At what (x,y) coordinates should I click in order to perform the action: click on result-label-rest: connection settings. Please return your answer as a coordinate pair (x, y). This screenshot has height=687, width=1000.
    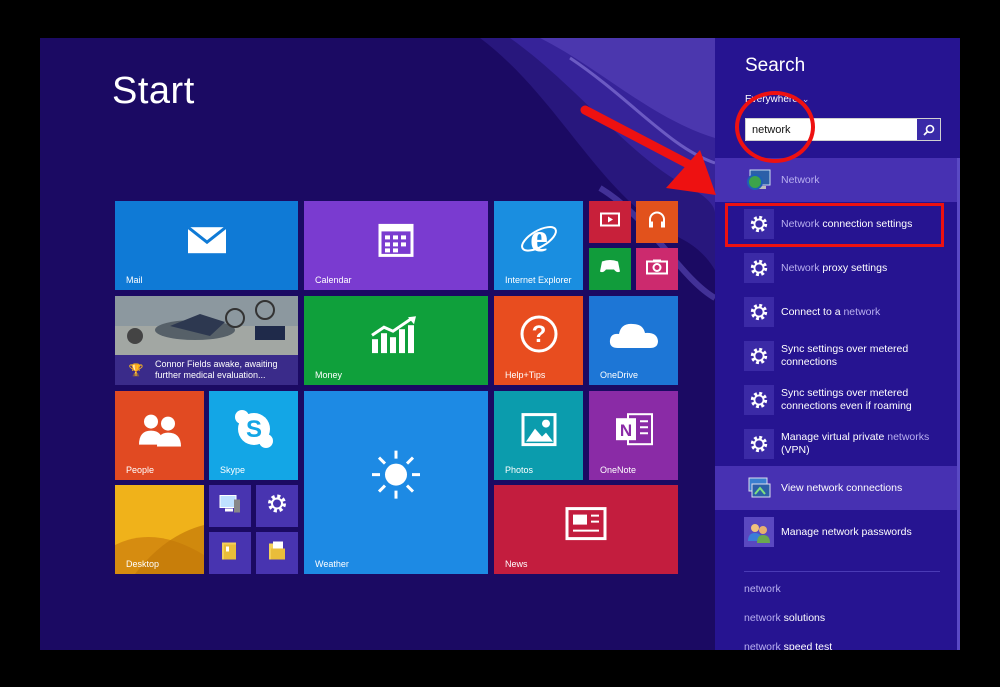
    Looking at the image, I should click on (866, 223).